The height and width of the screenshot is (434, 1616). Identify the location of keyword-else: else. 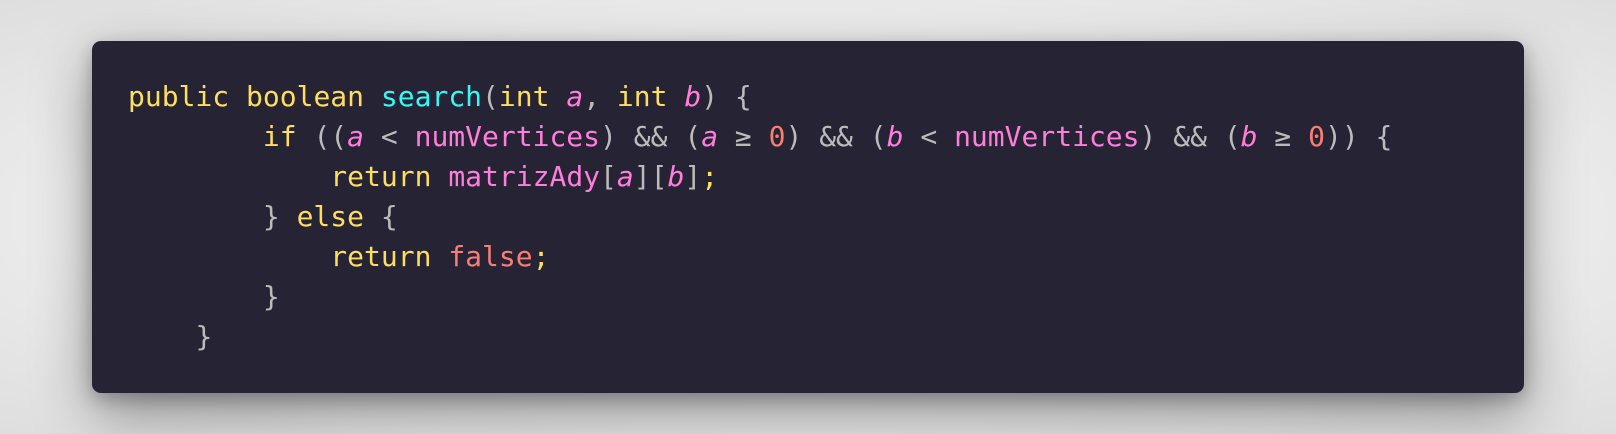
(330, 216).